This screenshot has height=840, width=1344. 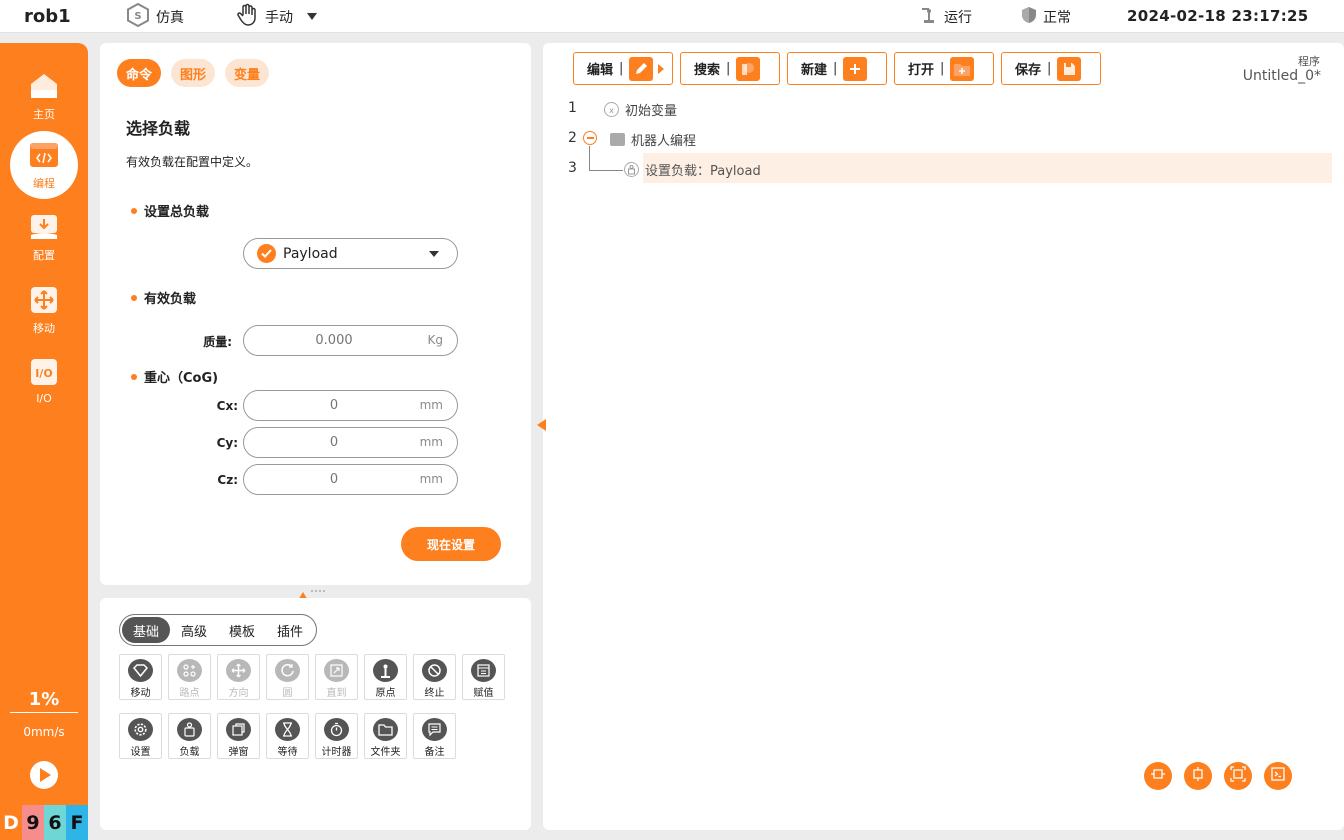 I want to click on splitter-grip, so click(x=318, y=591).